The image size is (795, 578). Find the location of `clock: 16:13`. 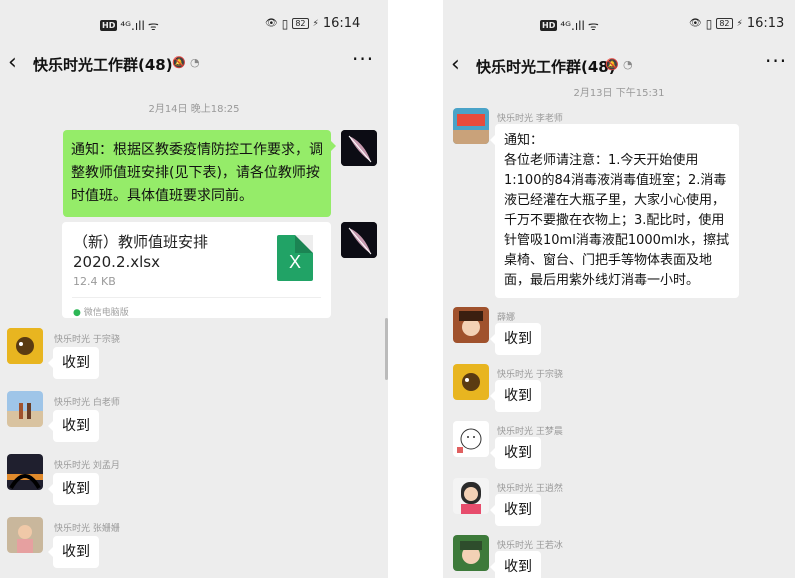

clock: 16:13 is located at coordinates (765, 23).